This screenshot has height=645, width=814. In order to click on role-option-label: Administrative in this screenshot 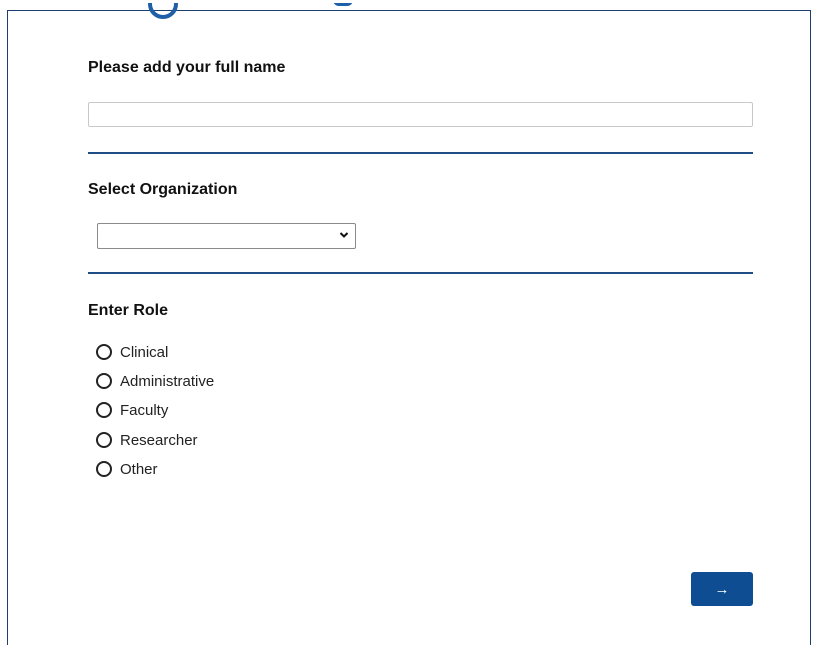, I will do `click(167, 381)`.